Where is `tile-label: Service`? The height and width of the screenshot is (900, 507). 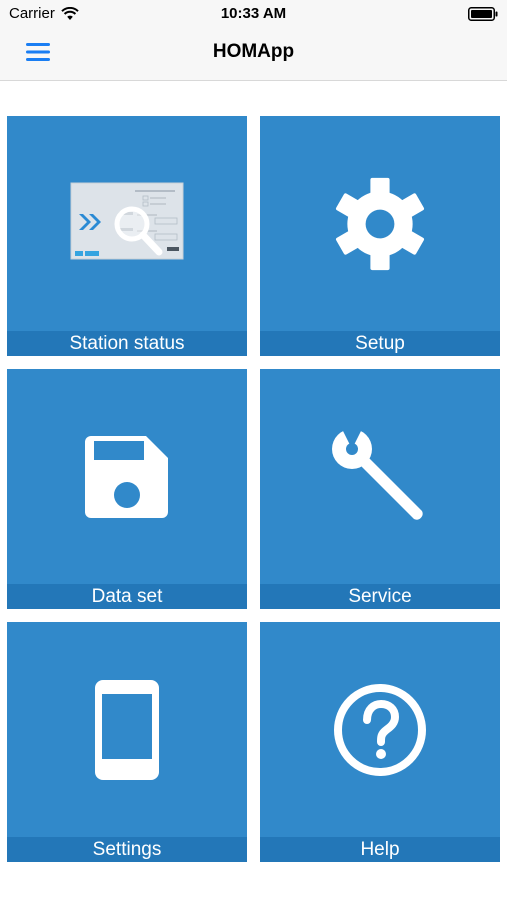 tile-label: Service is located at coordinates (380, 596).